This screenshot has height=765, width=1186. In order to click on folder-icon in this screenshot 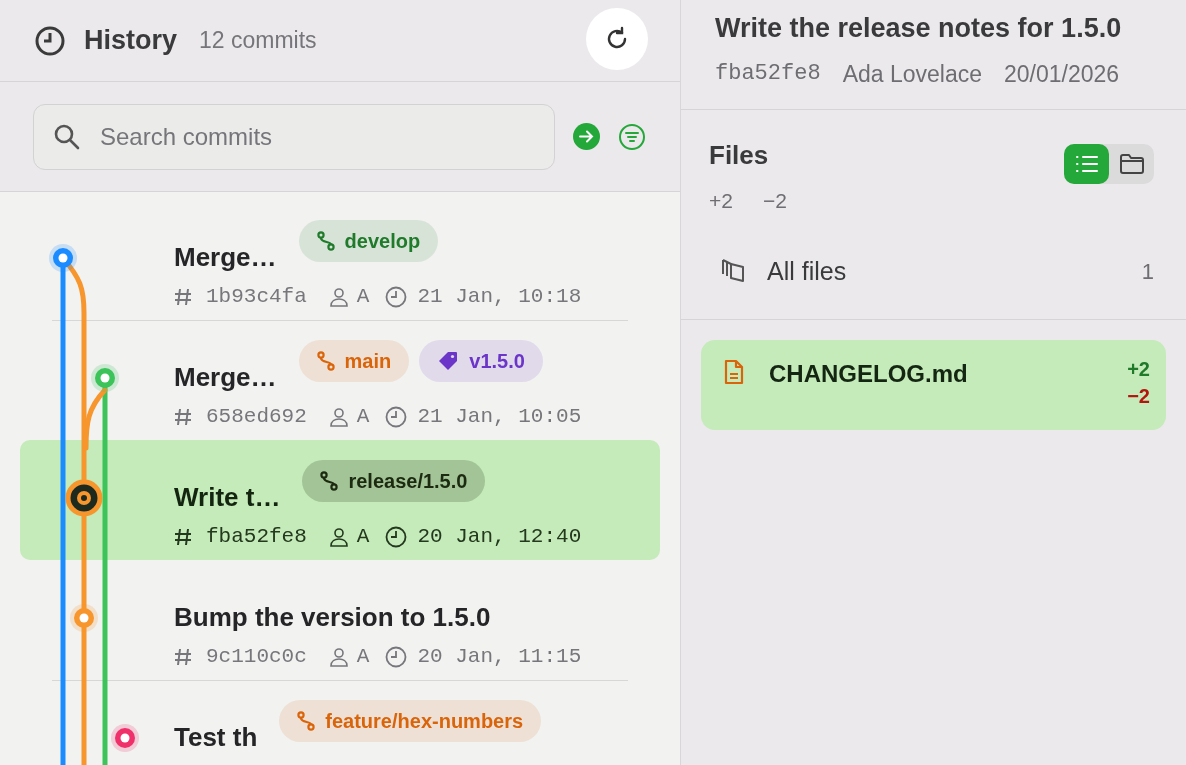, I will do `click(1131, 164)`.